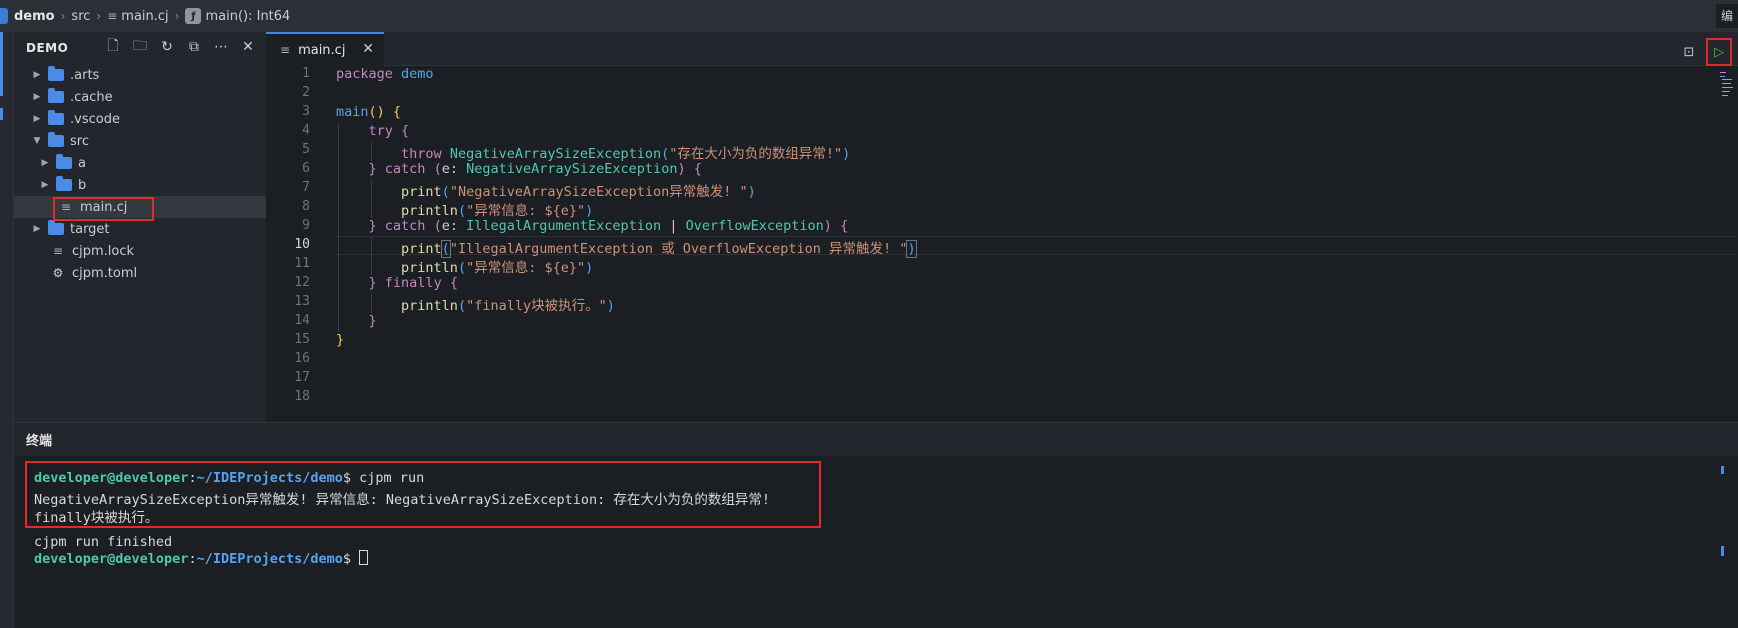 The height and width of the screenshot is (628, 1738). I want to click on tree-item-target: ▶ target, so click(140, 229).